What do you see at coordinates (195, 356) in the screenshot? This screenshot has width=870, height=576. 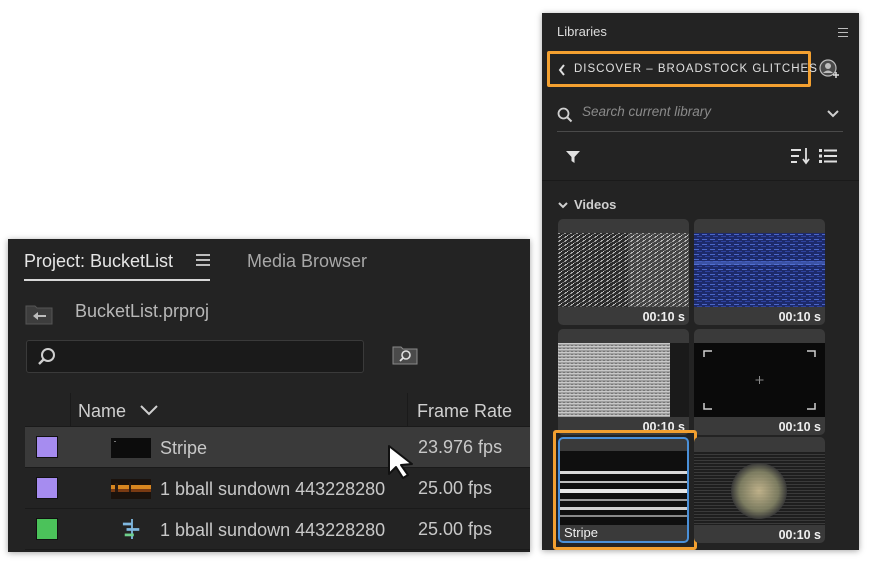 I see `project-search-input` at bounding box center [195, 356].